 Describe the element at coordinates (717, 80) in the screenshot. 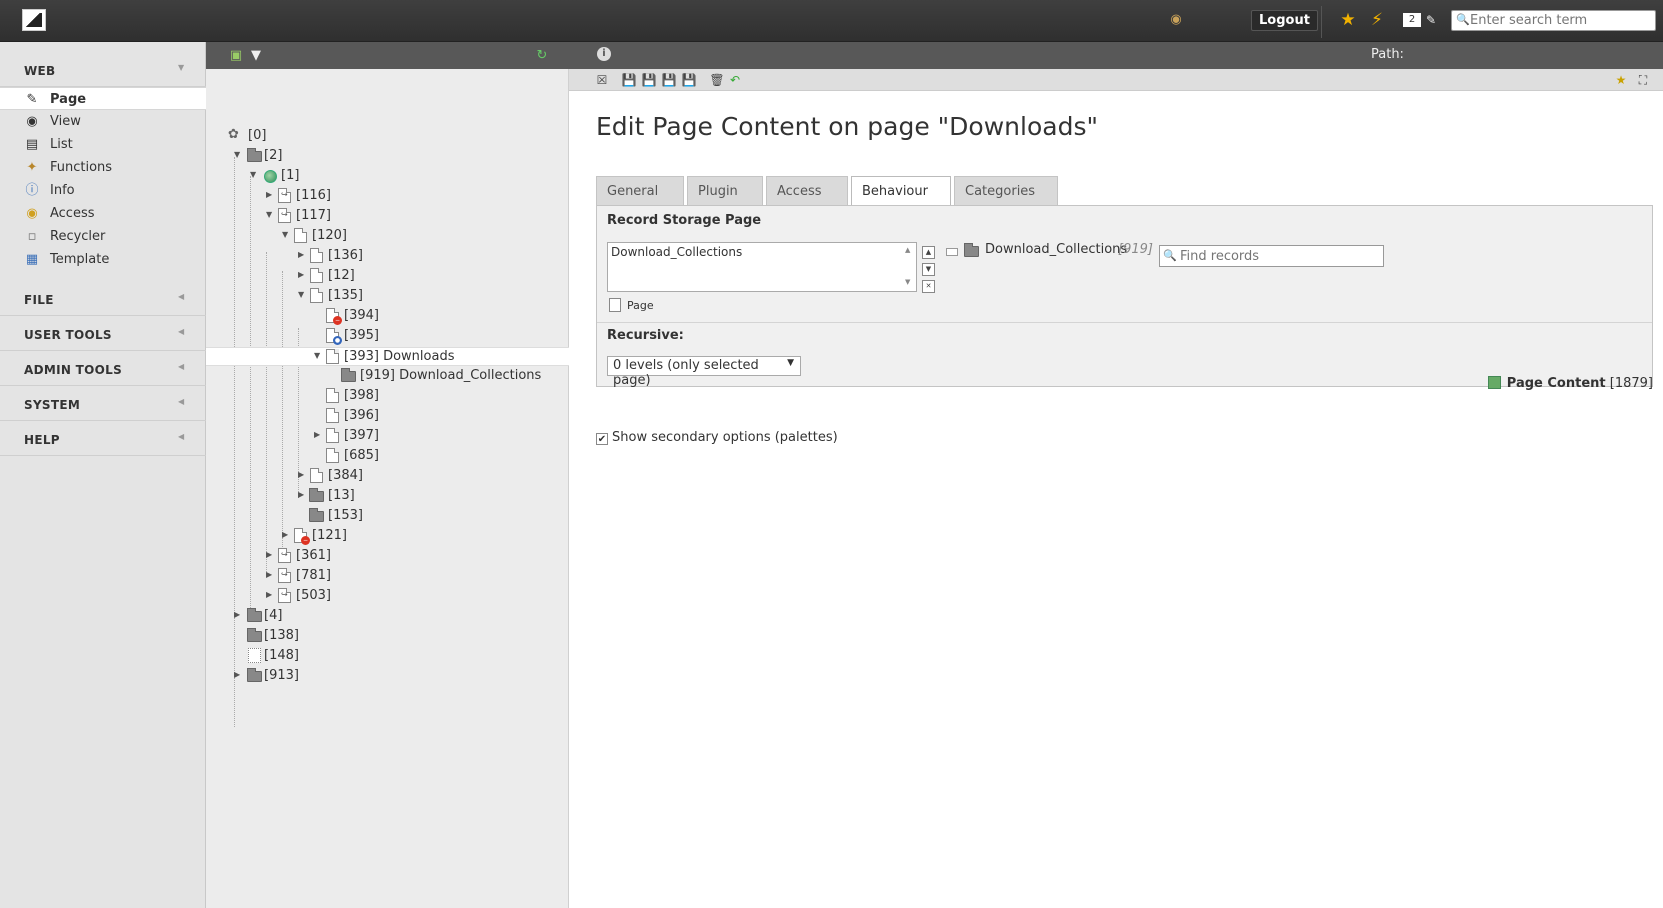

I see `delete-icon: 🗑` at that location.